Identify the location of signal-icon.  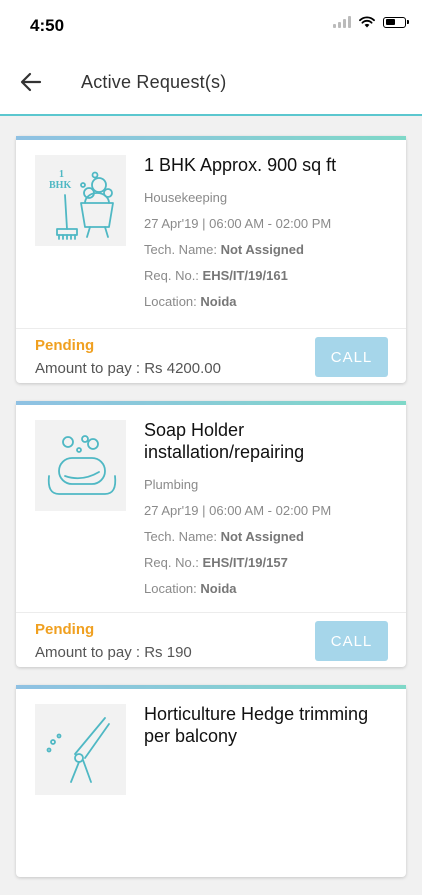
(342, 22).